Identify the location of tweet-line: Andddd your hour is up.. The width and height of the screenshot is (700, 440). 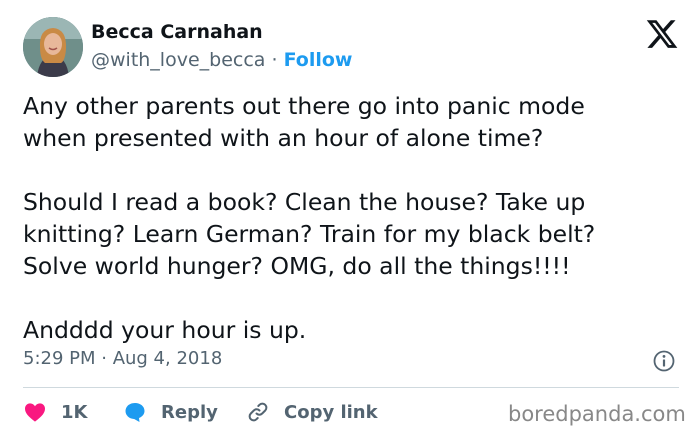
(165, 330).